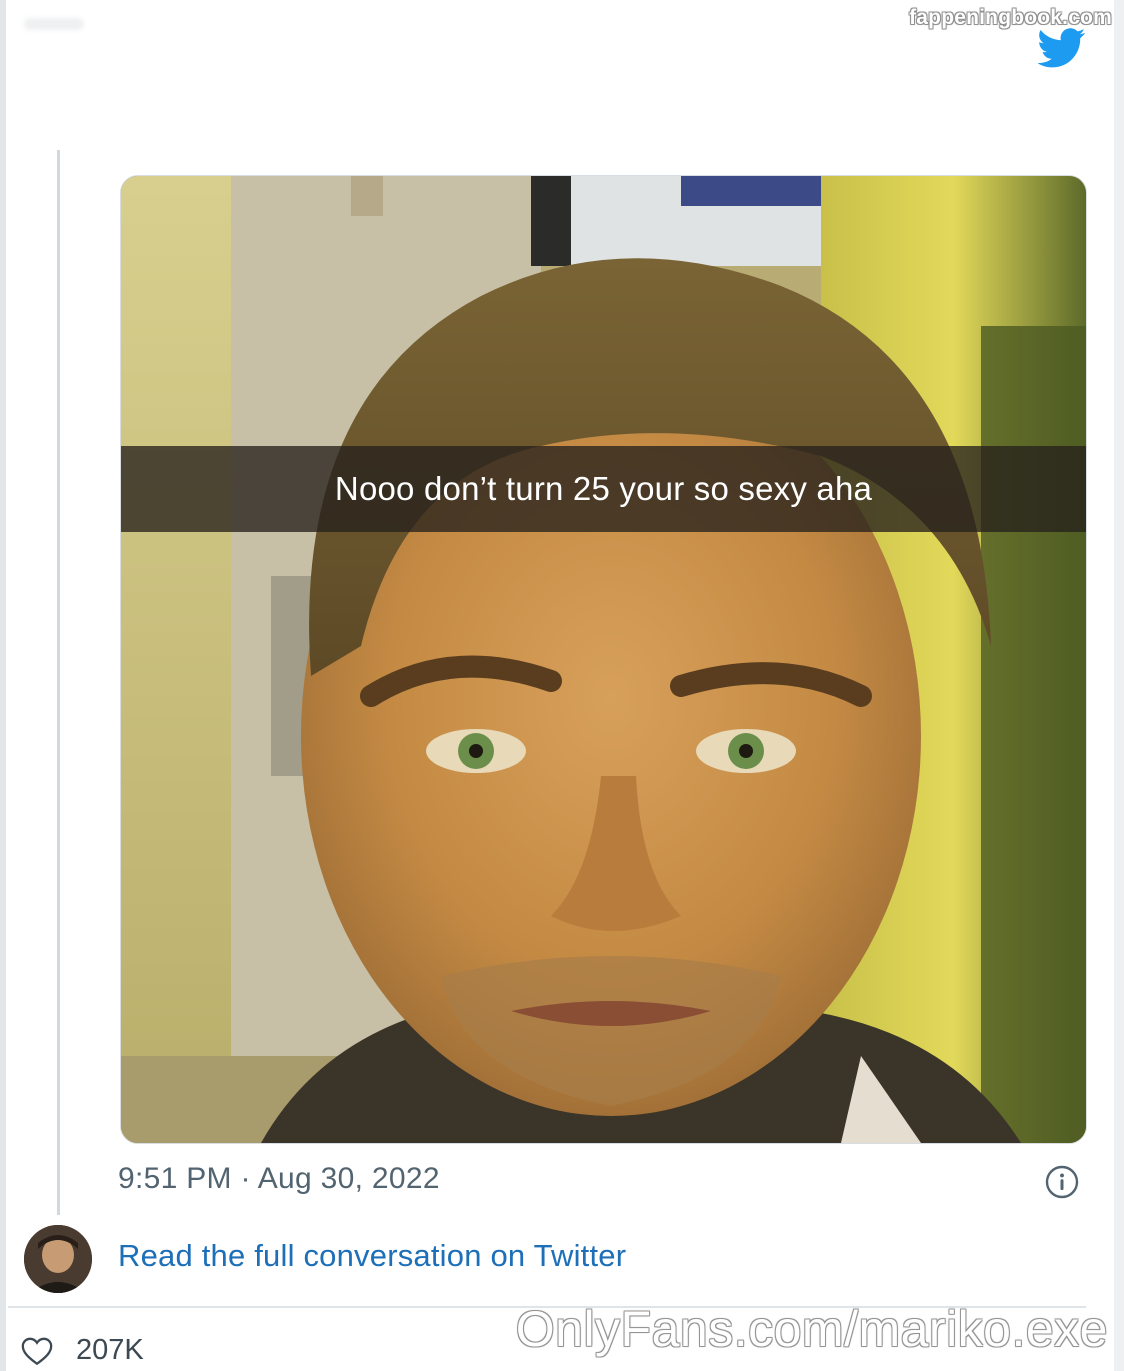  What do you see at coordinates (54, 24) in the screenshot?
I see `faded-header-artifact` at bounding box center [54, 24].